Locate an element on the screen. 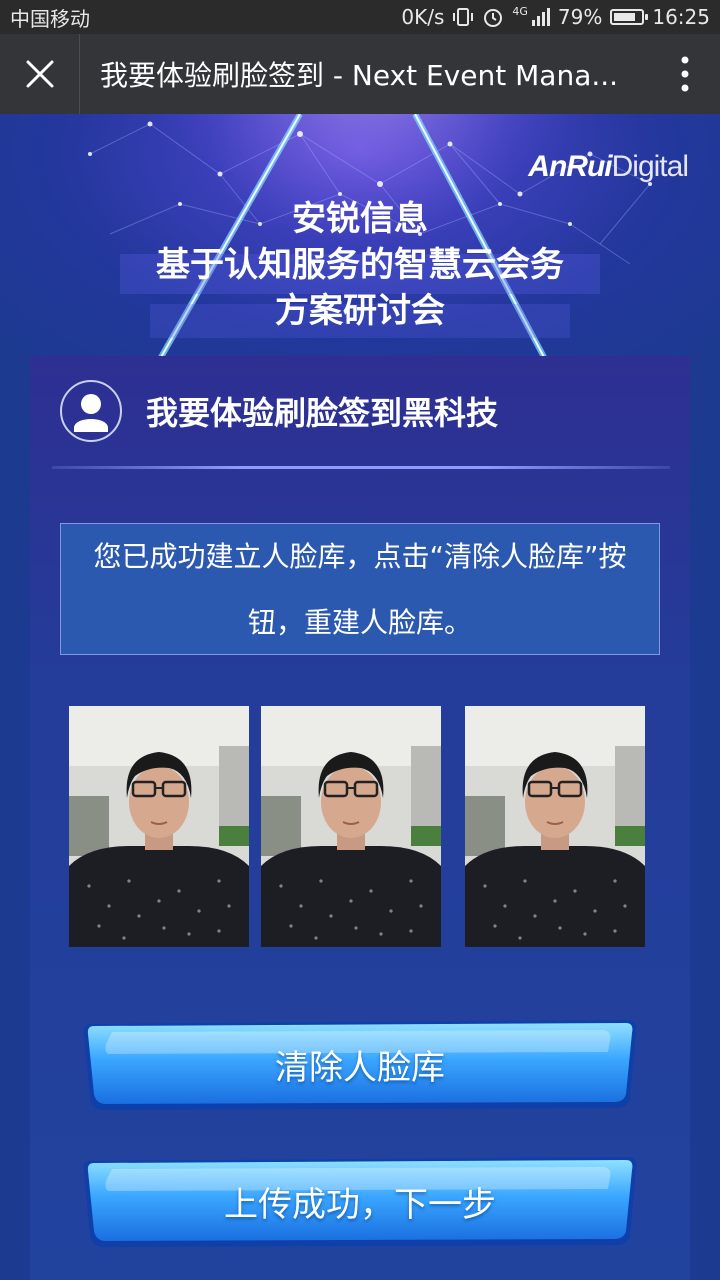 This screenshot has height=1280, width=720. clear-face-library-label: 清除人脸库 is located at coordinates (360, 1067).